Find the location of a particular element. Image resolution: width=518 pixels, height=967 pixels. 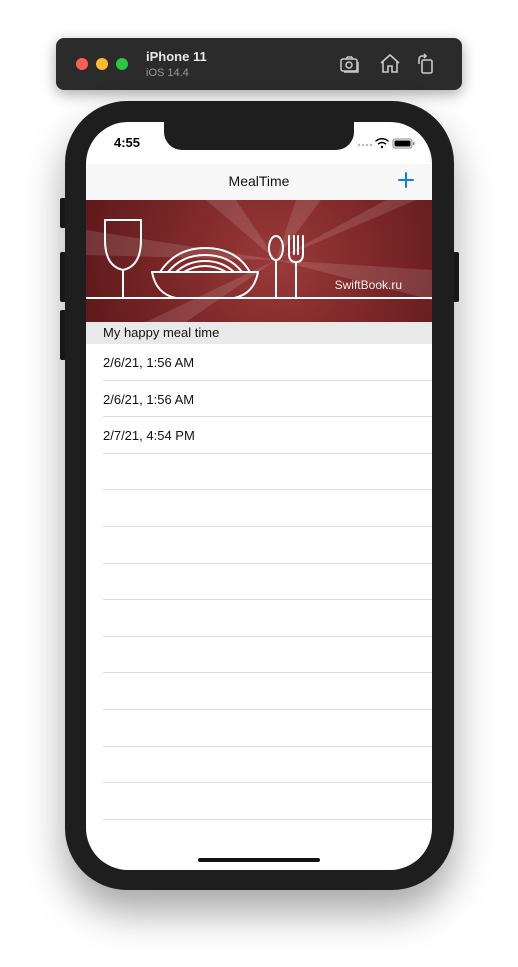

status-icons is located at coordinates (386, 143).